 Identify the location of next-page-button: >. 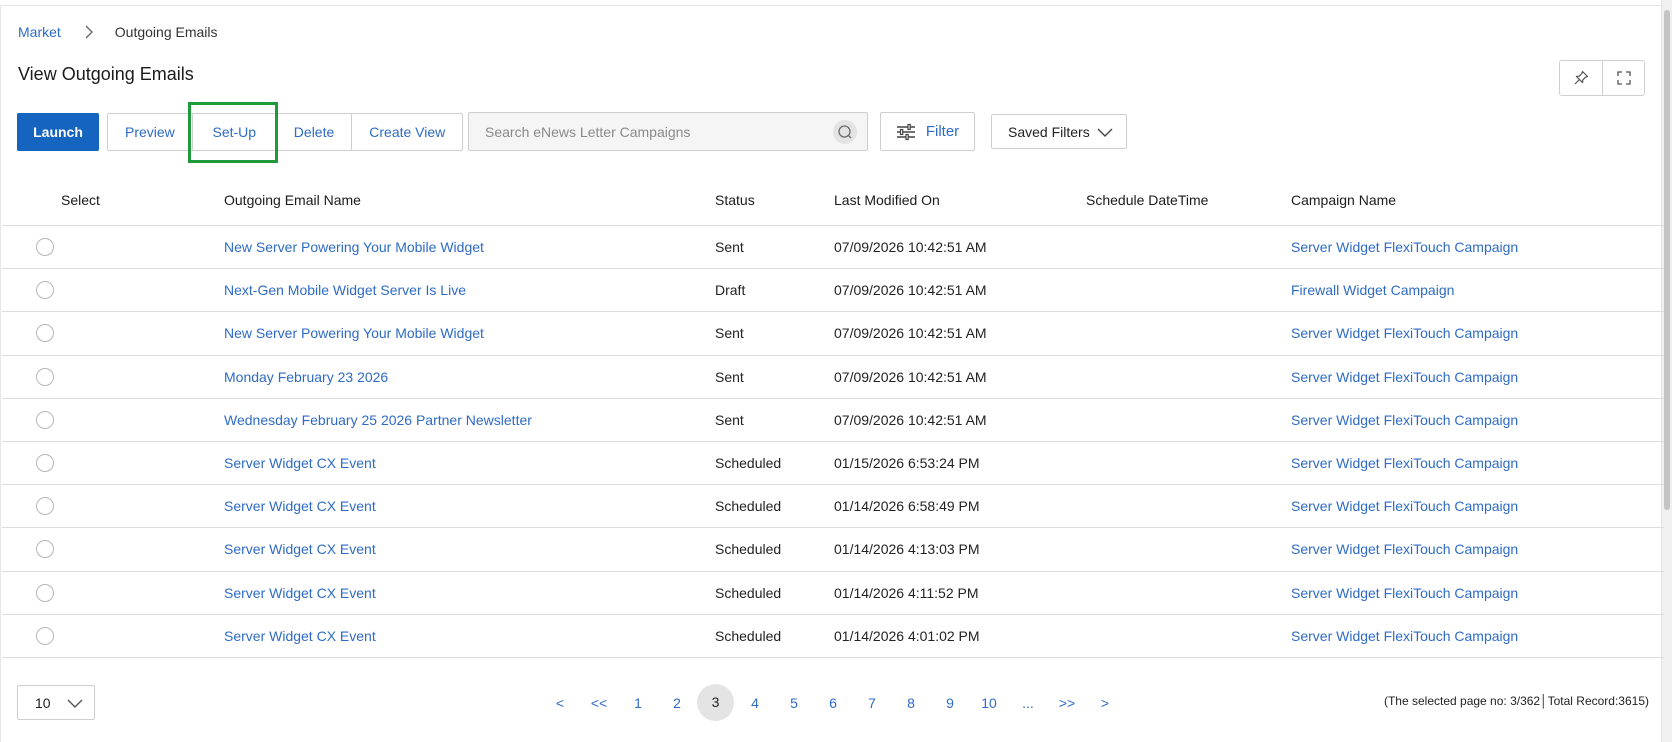
(1105, 703).